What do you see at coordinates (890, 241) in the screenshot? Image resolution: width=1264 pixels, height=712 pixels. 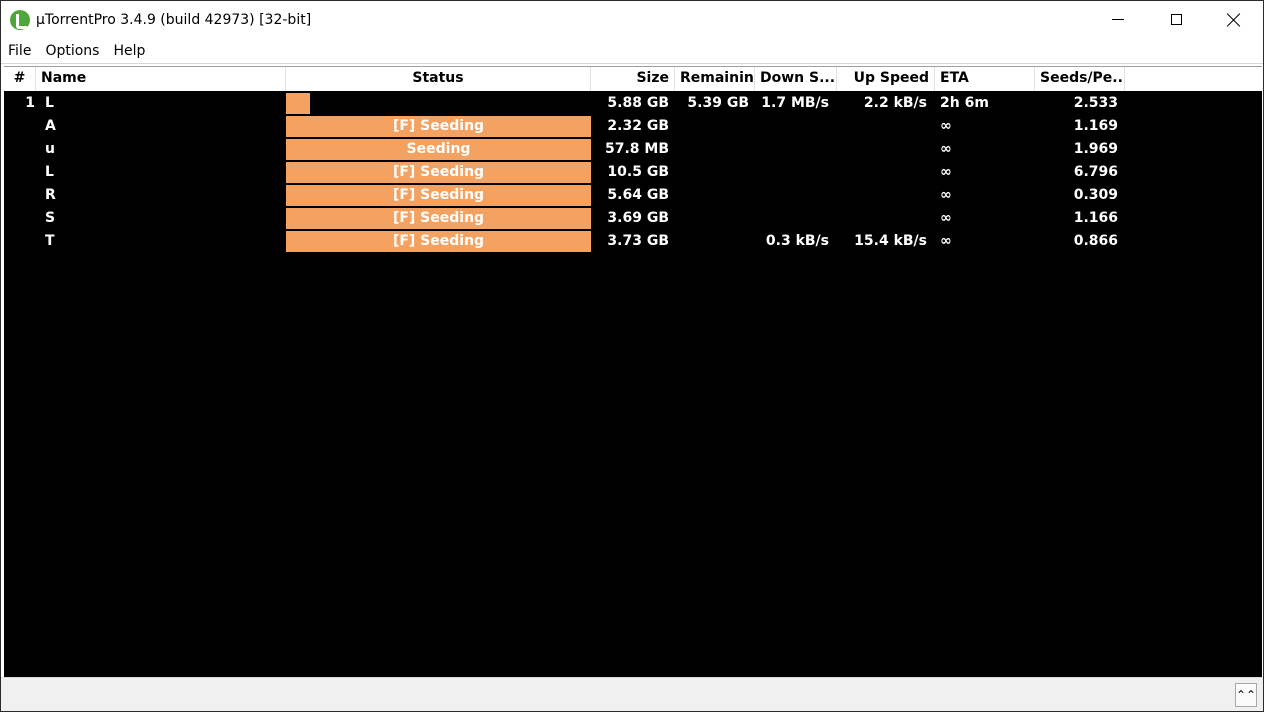 I see `torrent-up-speed: 15.4 kB/s` at bounding box center [890, 241].